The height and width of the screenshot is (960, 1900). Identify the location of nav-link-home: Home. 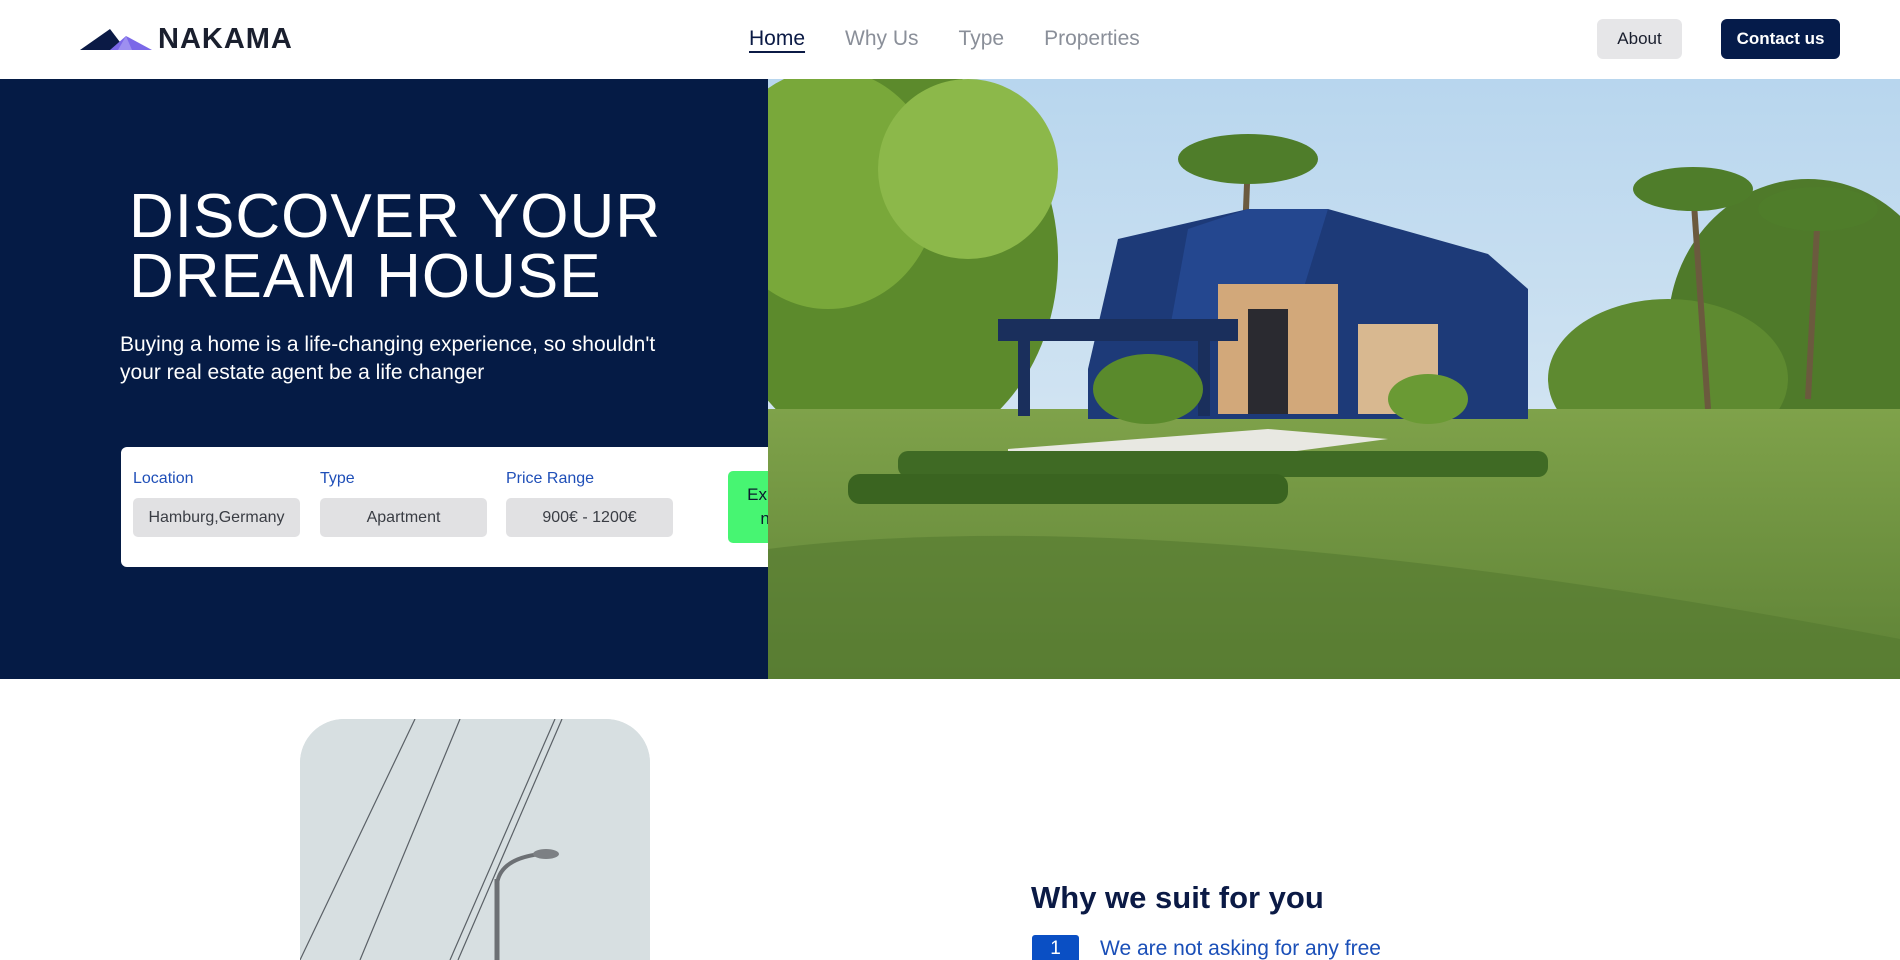
(777, 39).